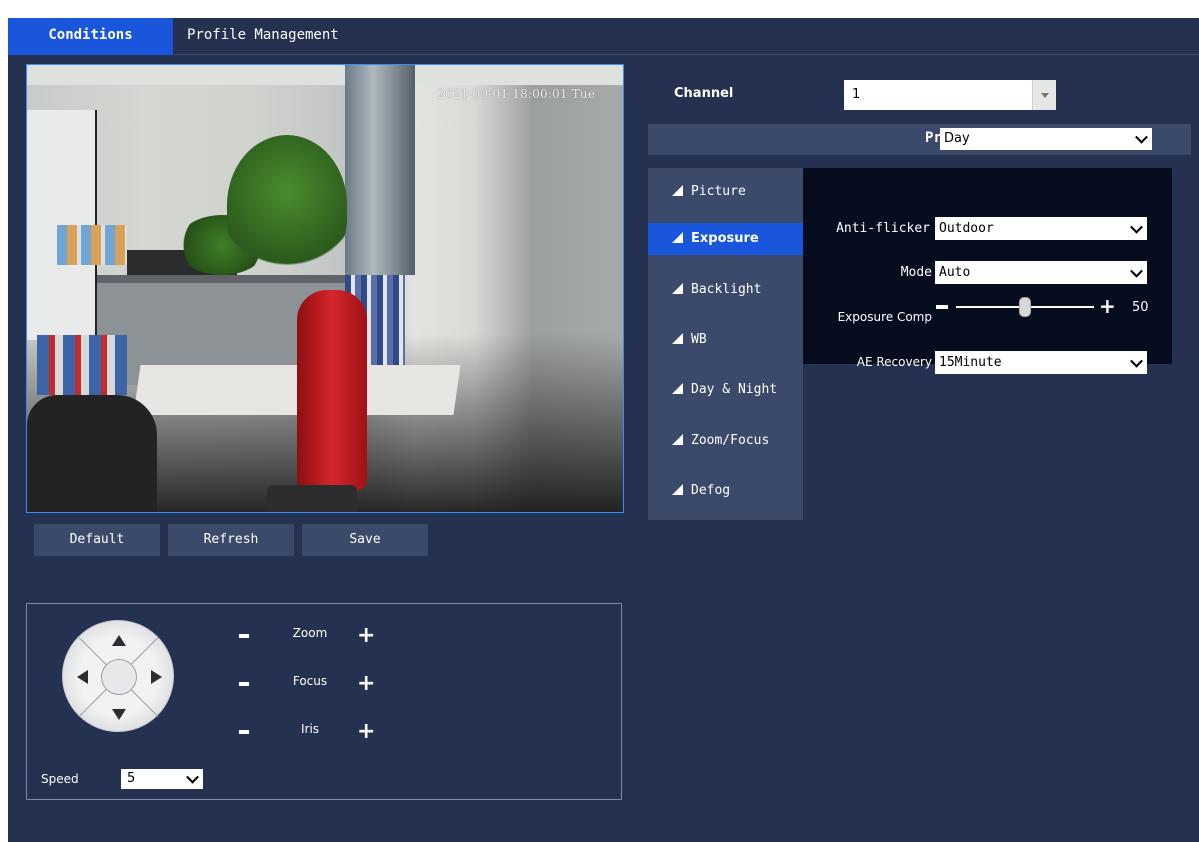 Image resolution: width=1199 pixels, height=842 pixels. I want to click on anti-flicker-label: Anti-flicker, so click(883, 228).